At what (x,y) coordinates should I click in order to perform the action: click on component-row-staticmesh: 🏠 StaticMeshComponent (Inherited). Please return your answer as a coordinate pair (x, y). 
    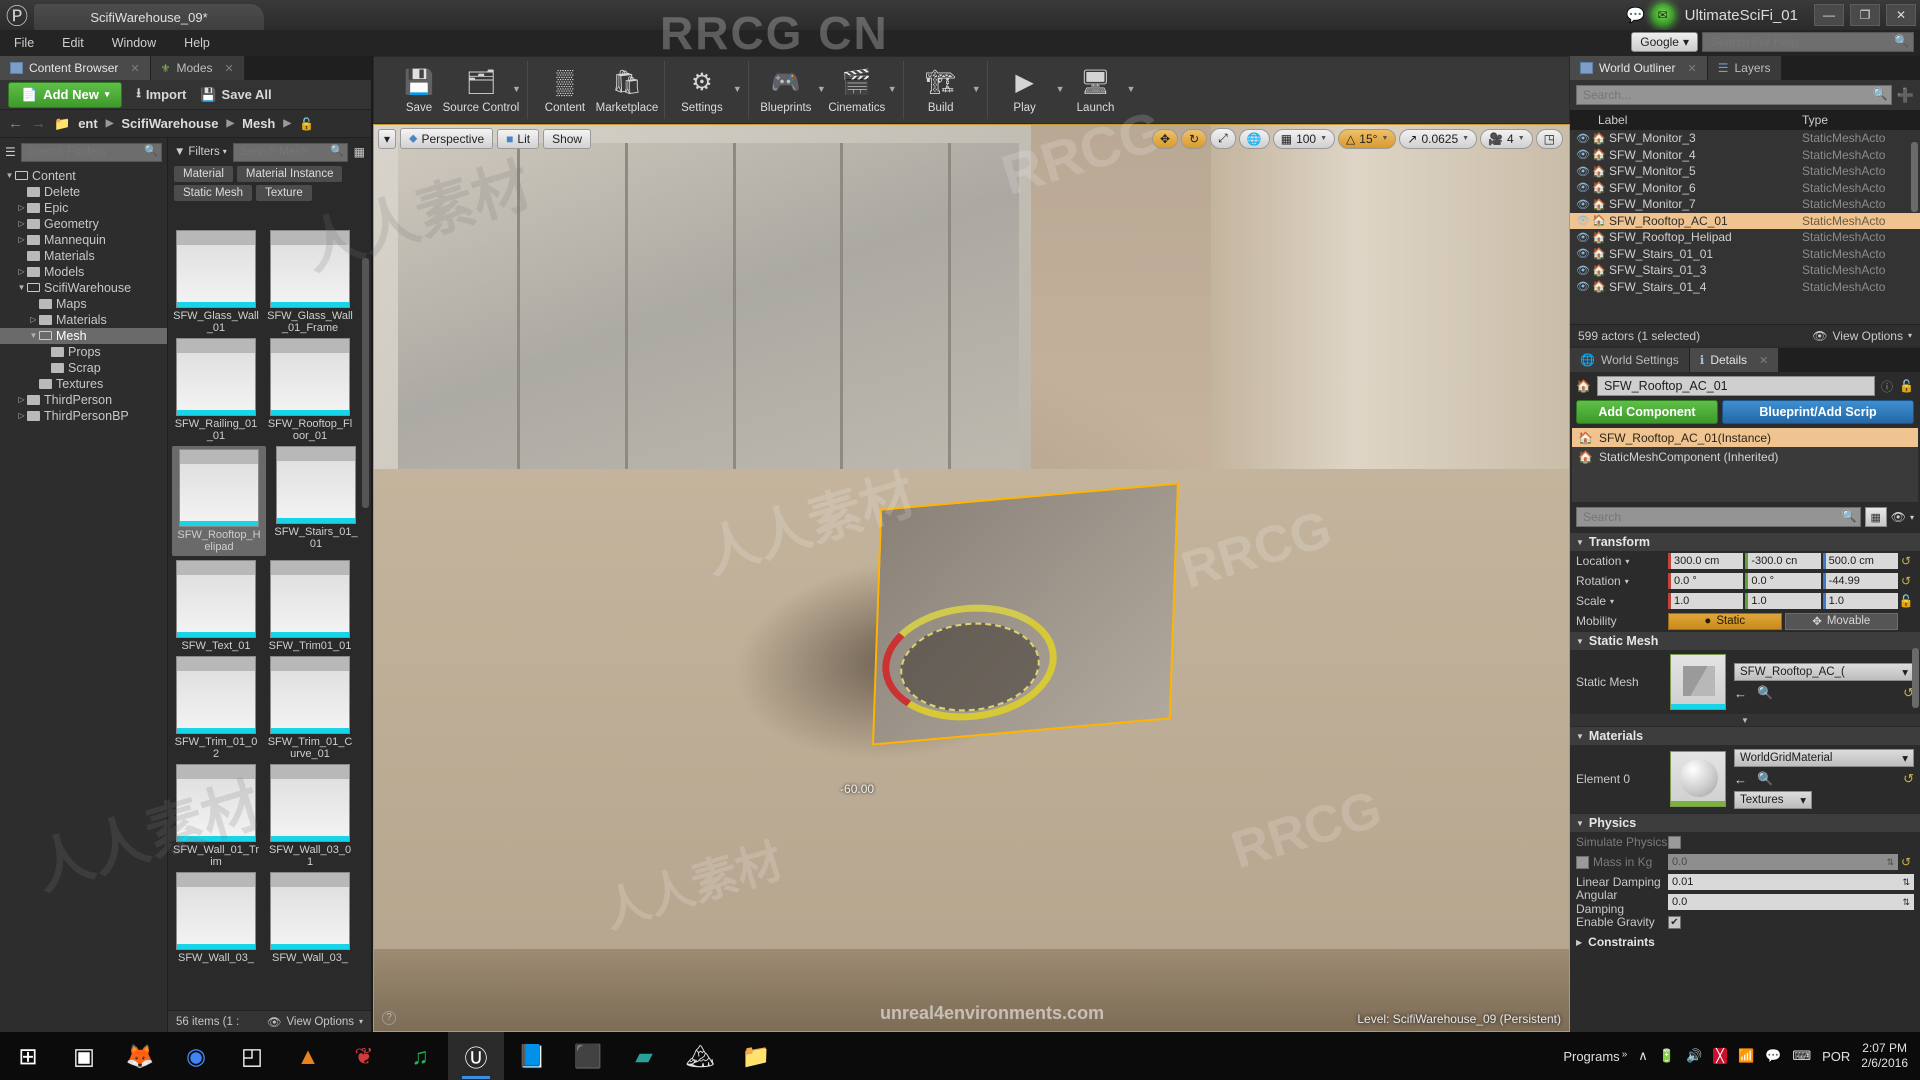
    Looking at the image, I should click on (1745, 456).